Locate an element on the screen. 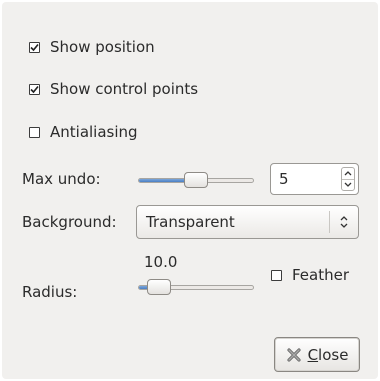  feather-checkbox is located at coordinates (276, 275).